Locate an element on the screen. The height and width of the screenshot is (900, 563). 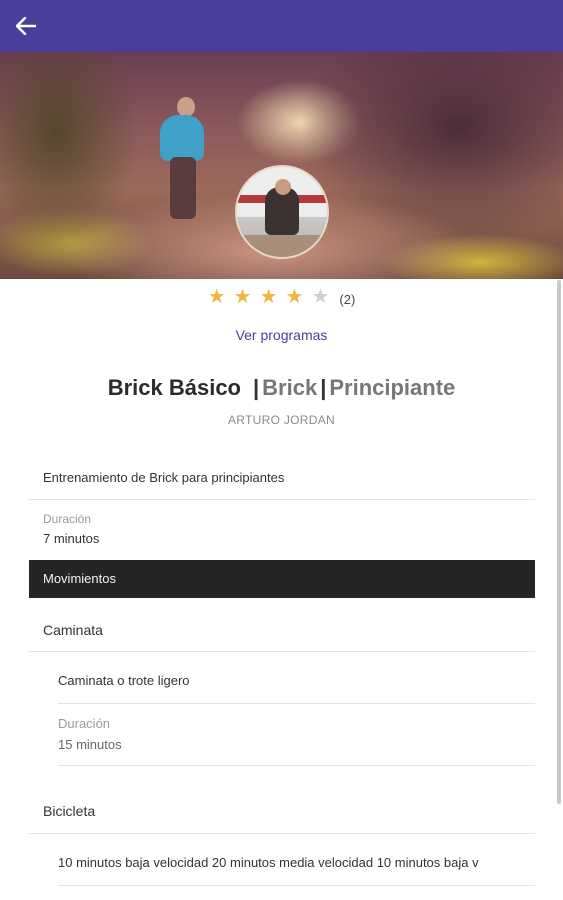
movement-name: Caminata is located at coordinates (73, 630).